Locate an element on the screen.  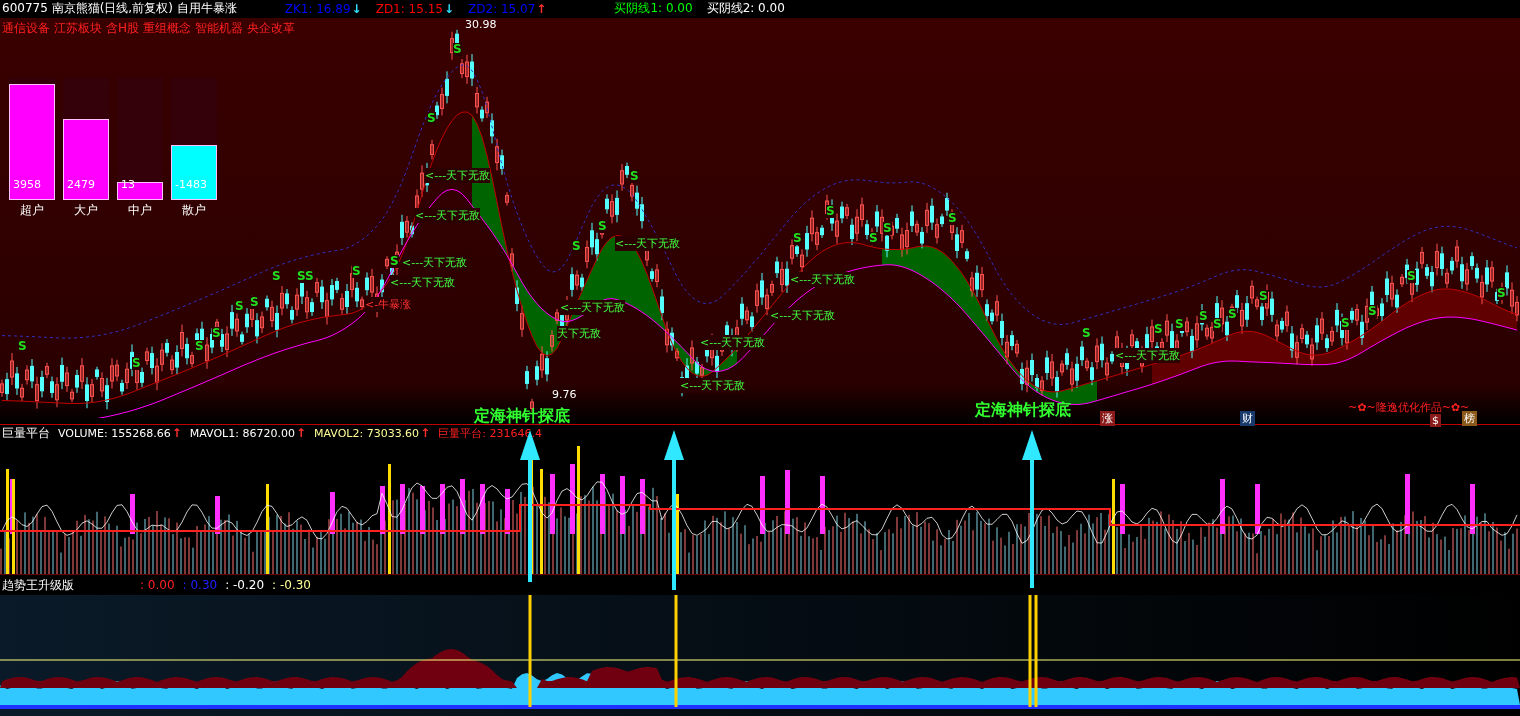
indicator-value: ZK1: 16.89 is located at coordinates (317, 8).